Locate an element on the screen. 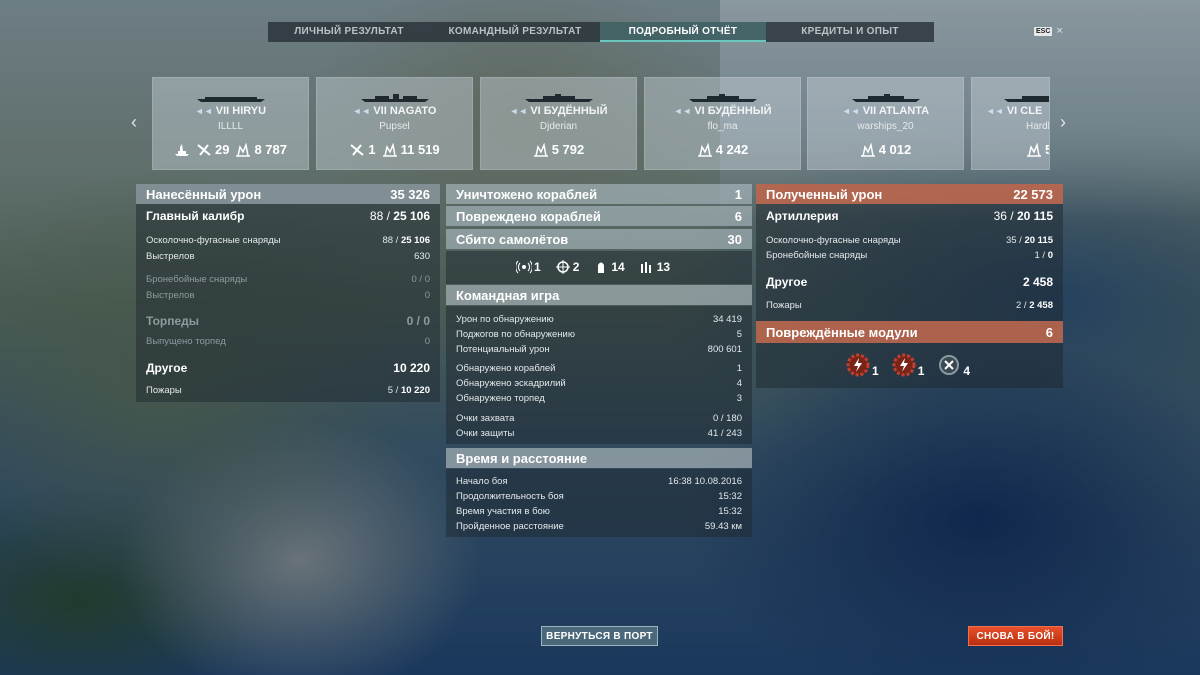 This screenshot has width=1200, height=675. player-name: flo_ma is located at coordinates (722, 126).